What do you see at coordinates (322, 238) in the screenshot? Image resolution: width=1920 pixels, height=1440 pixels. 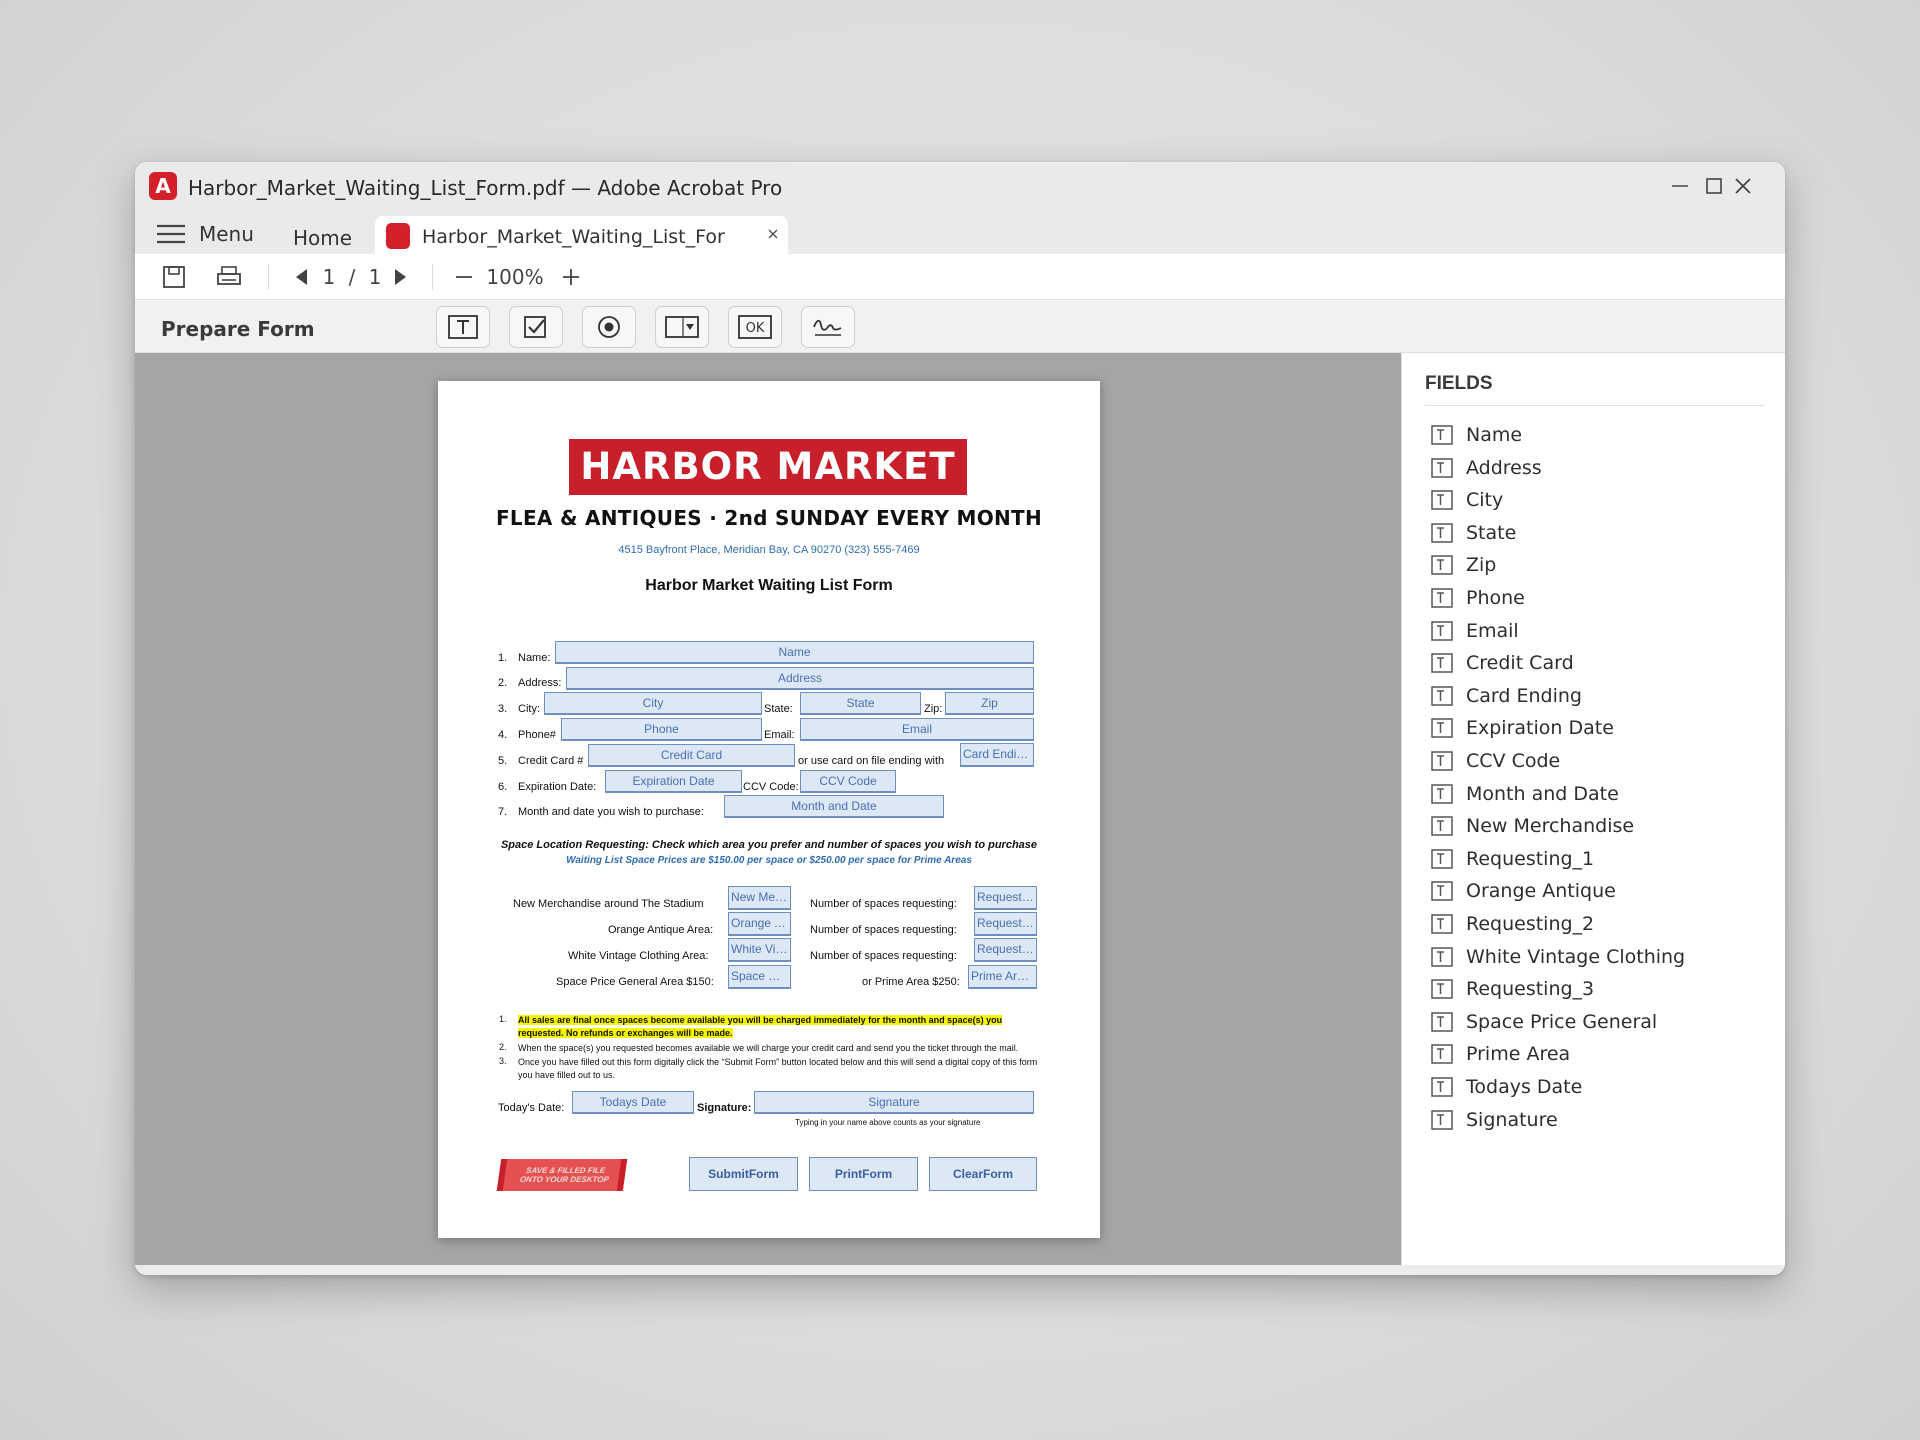 I see `tab-home: Home` at bounding box center [322, 238].